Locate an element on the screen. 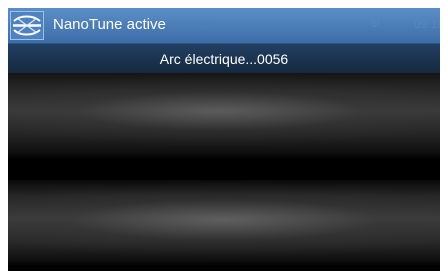 Image resolution: width=448 pixels, height=273 pixels. process-status-bar: Arc électrique...0056 is located at coordinates (224, 58).